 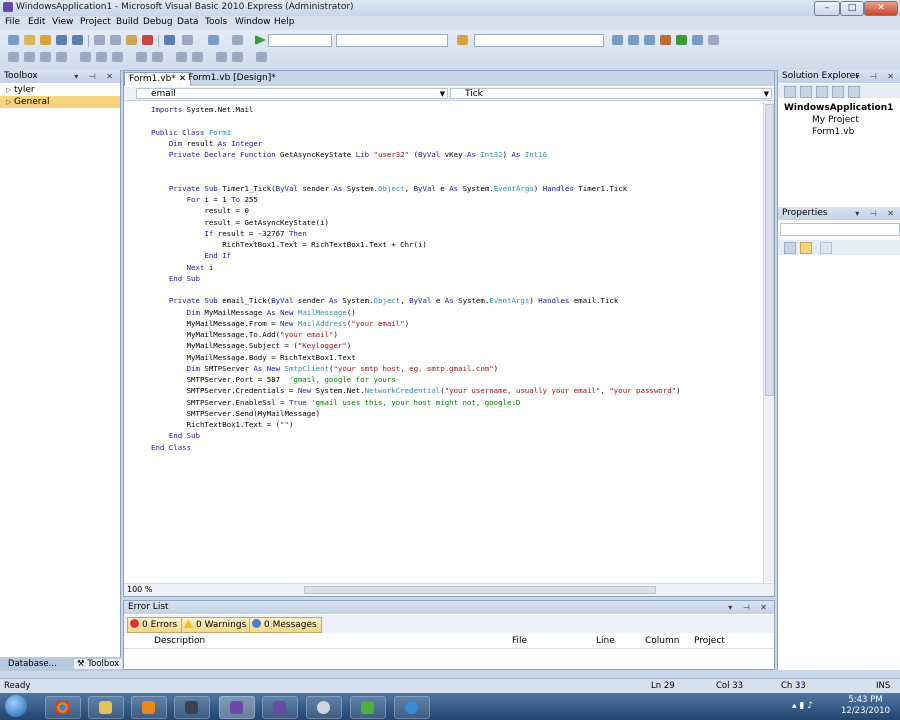 What do you see at coordinates (213, 40) in the screenshot?
I see `navigate-icon` at bounding box center [213, 40].